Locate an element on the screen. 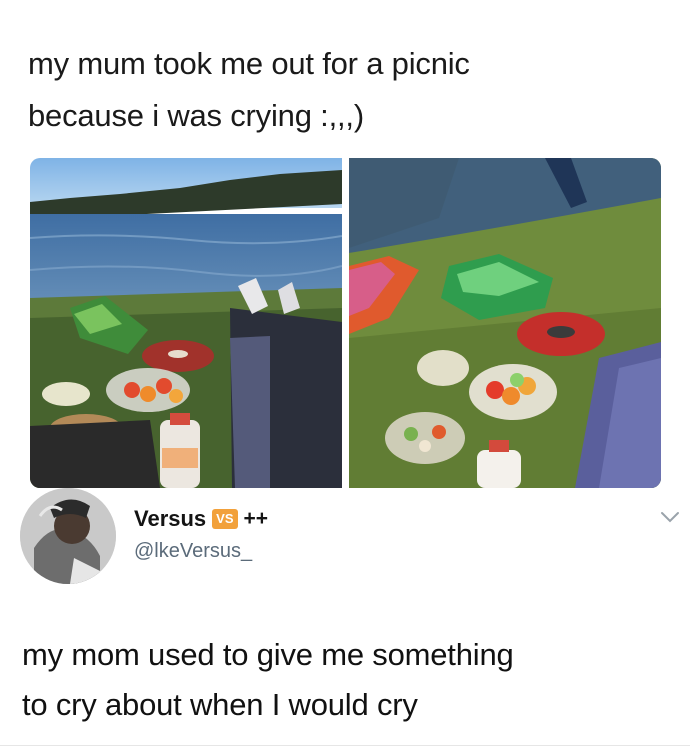 Image resolution: width=690 pixels, height=750 pixels. chevron-down-icon is located at coordinates (670, 517).